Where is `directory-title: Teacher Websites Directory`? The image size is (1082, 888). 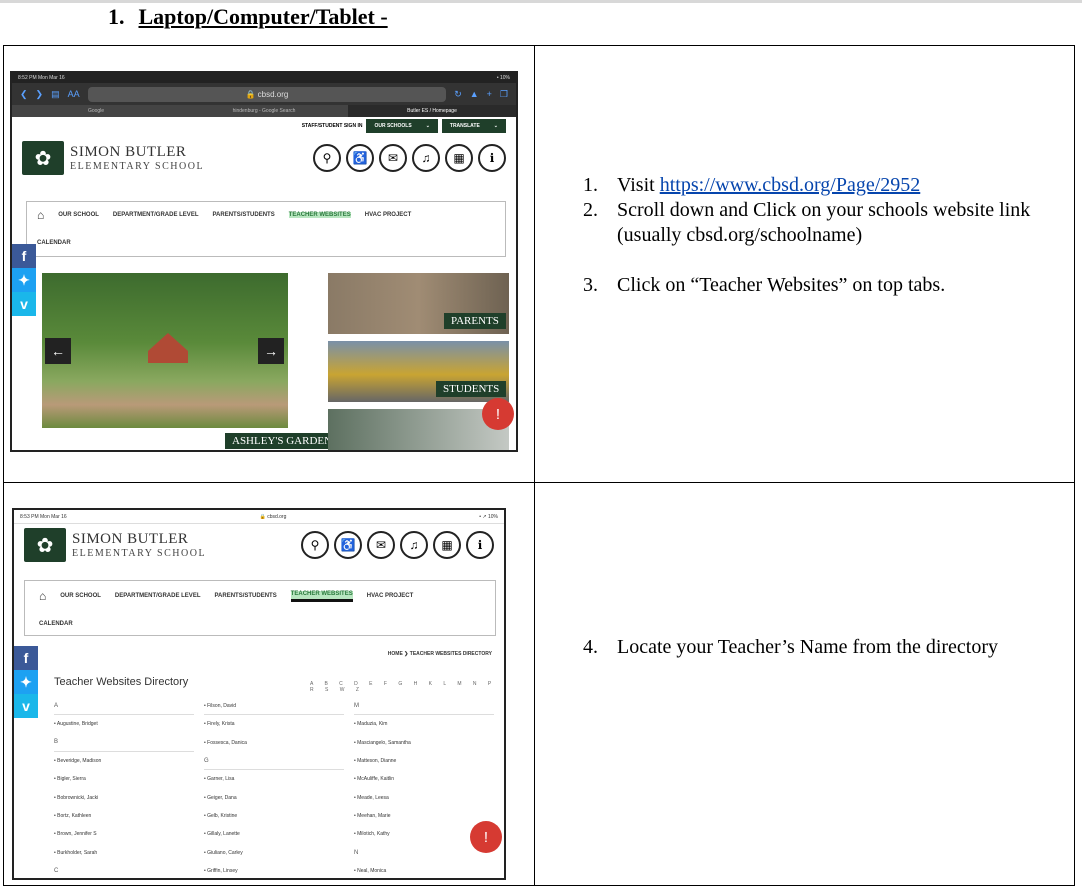 directory-title: Teacher Websites Directory is located at coordinates (121, 682).